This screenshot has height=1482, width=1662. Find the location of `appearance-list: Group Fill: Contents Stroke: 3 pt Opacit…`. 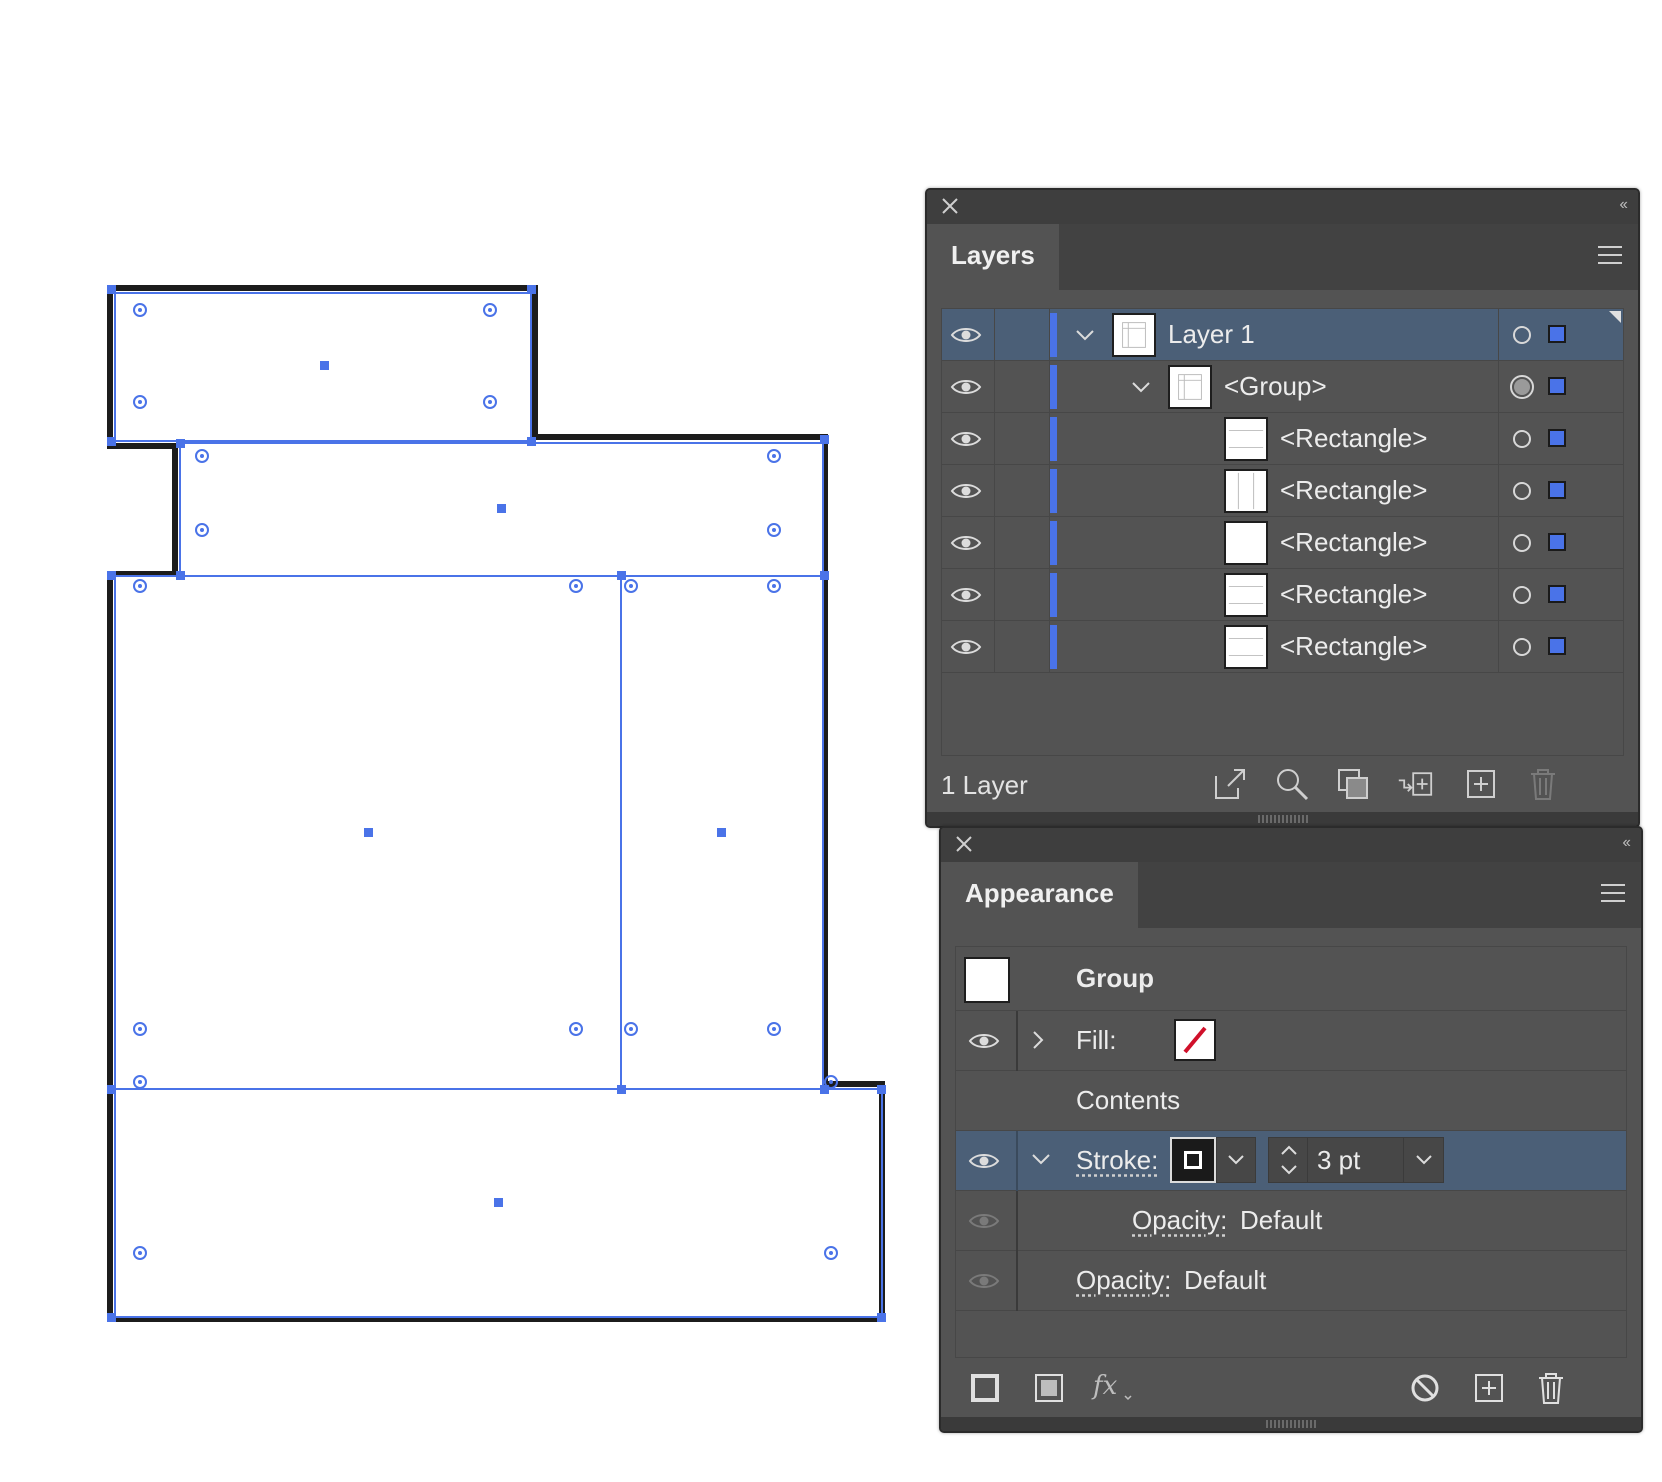

appearance-list: Group Fill: Contents Stroke: 3 pt Opacit… is located at coordinates (1291, 1152).